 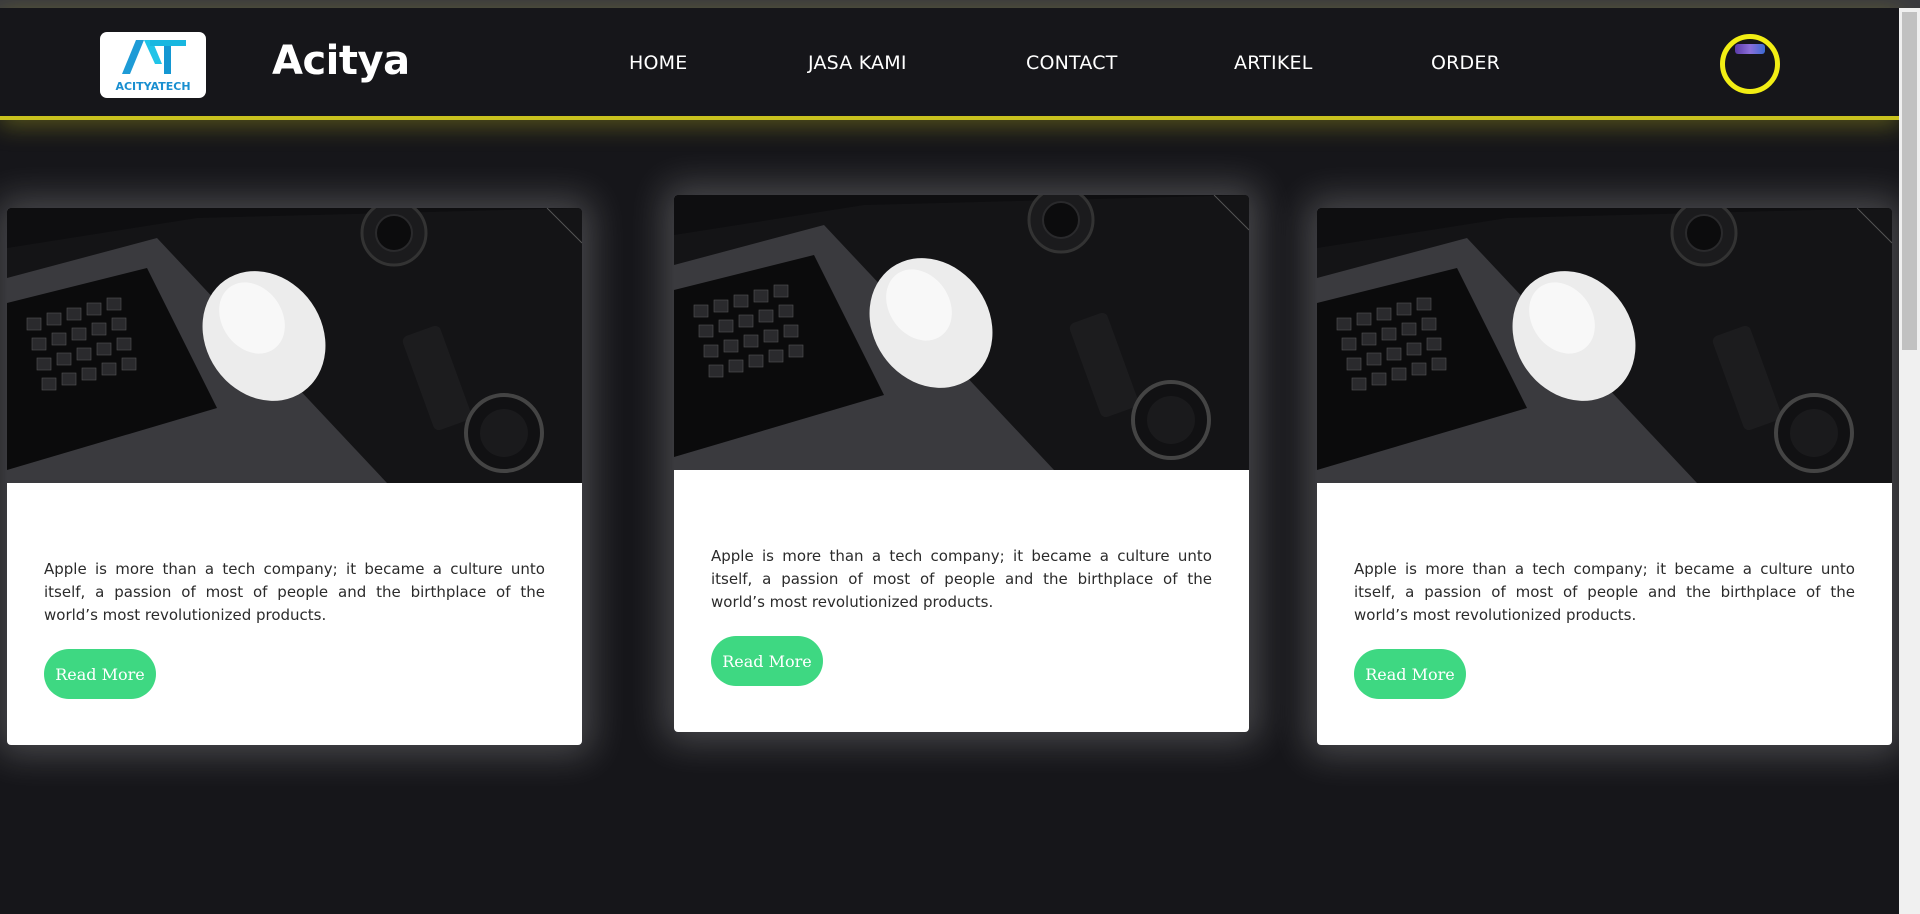 What do you see at coordinates (341, 61) in the screenshot?
I see `brand-title: Acitya` at bounding box center [341, 61].